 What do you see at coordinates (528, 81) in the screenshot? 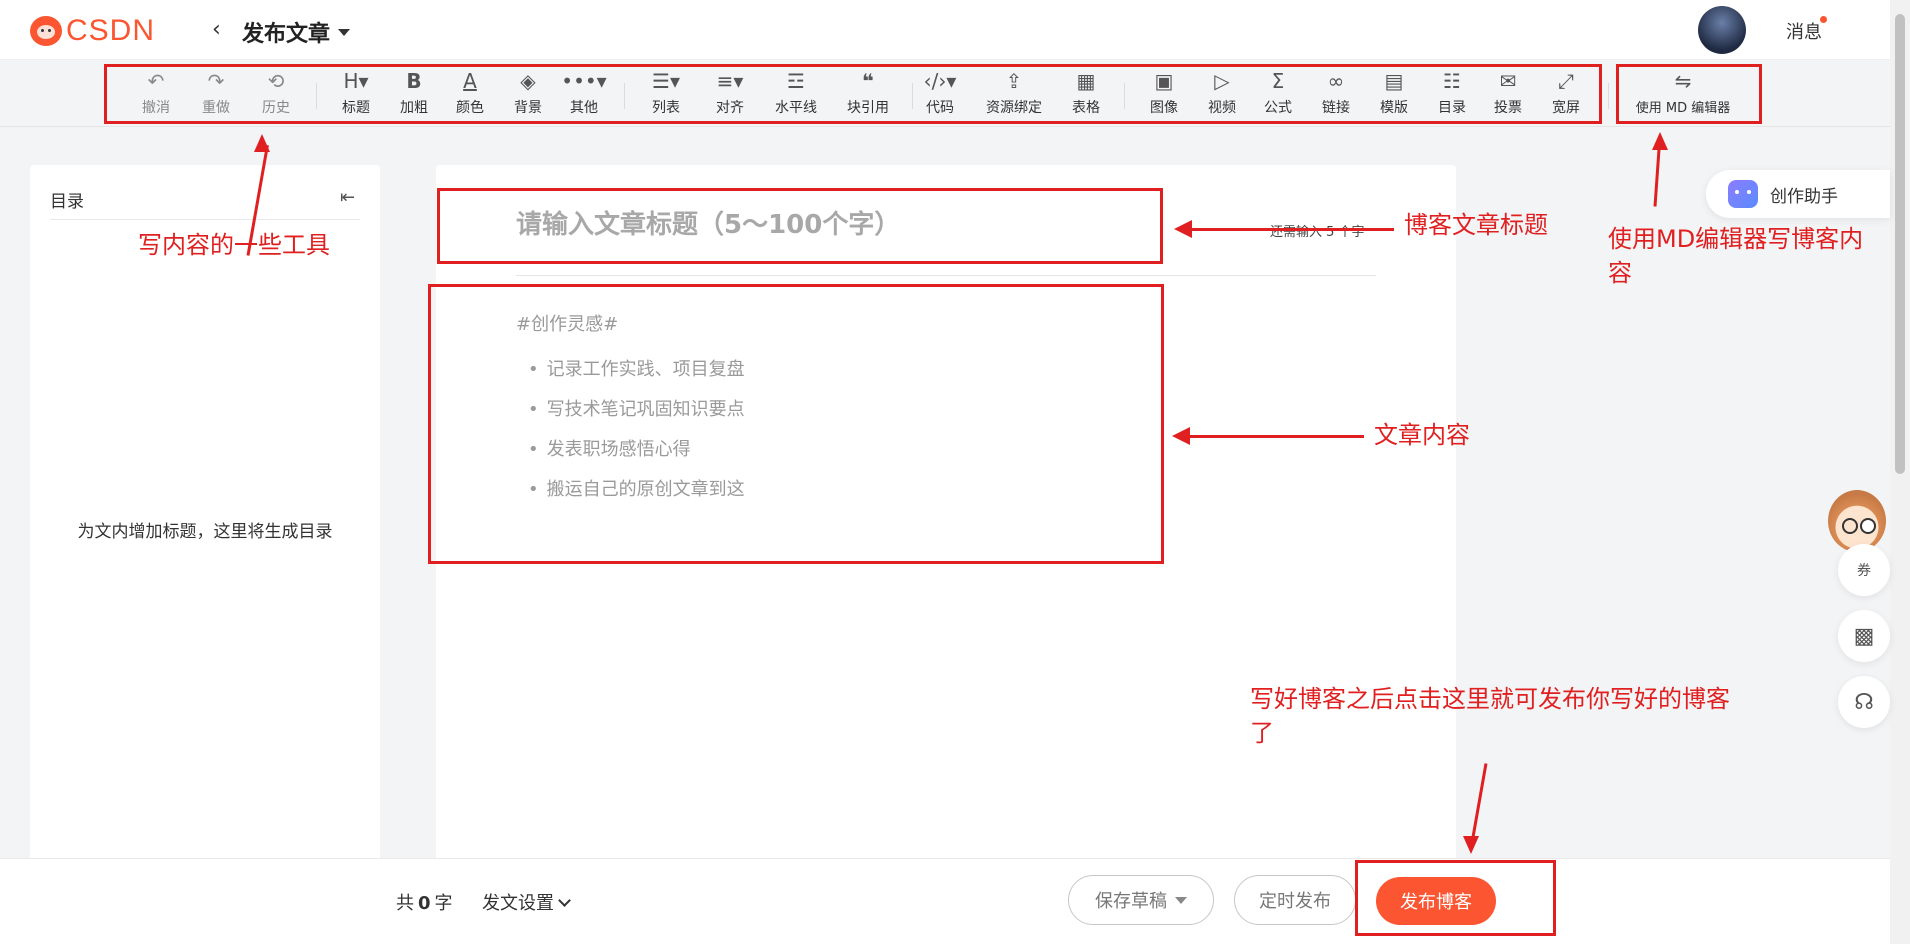
I see `paint-bucket-icon: ◈` at bounding box center [528, 81].